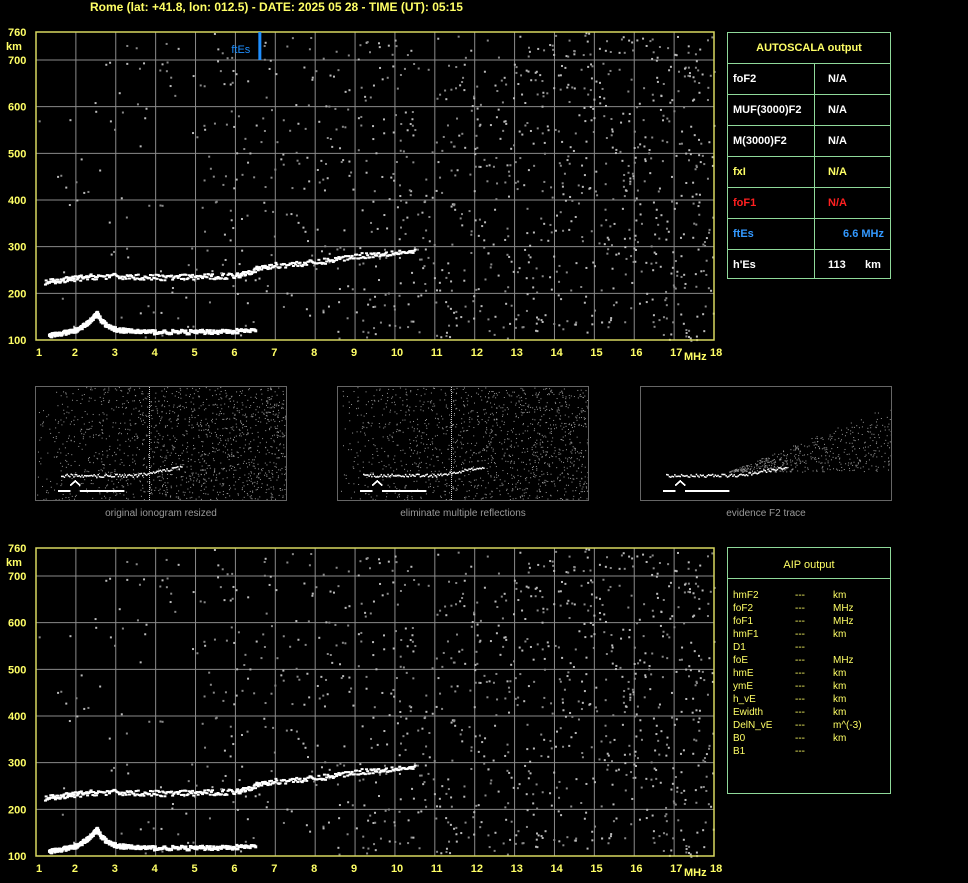 This screenshot has height=883, width=968. I want to click on trace-point, so click(96, 279).